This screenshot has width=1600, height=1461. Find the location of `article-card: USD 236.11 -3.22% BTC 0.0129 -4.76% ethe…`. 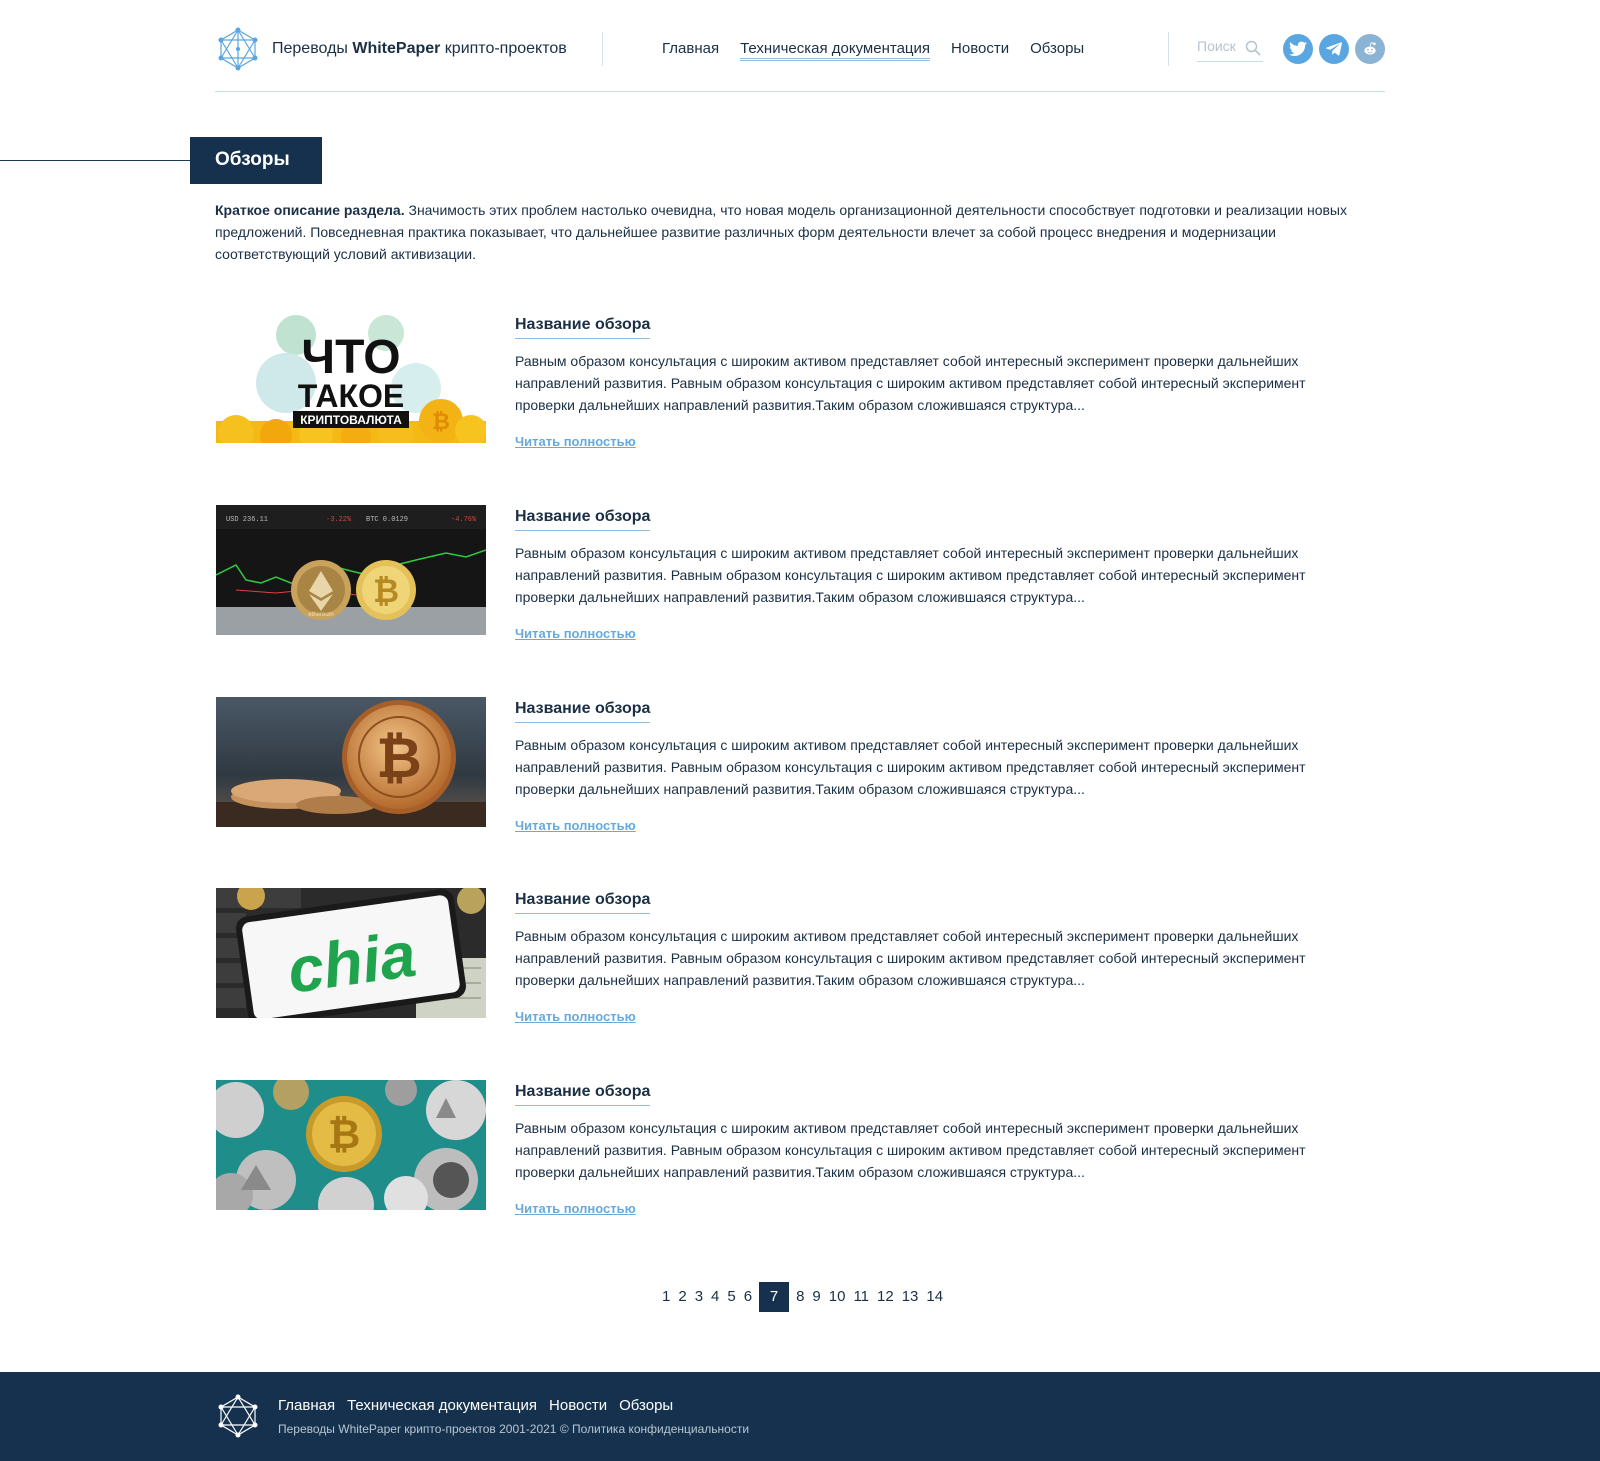

article-card: USD 236.11 -3.22% BTC 0.0129 -4.76% ethe… is located at coordinates (800, 575).